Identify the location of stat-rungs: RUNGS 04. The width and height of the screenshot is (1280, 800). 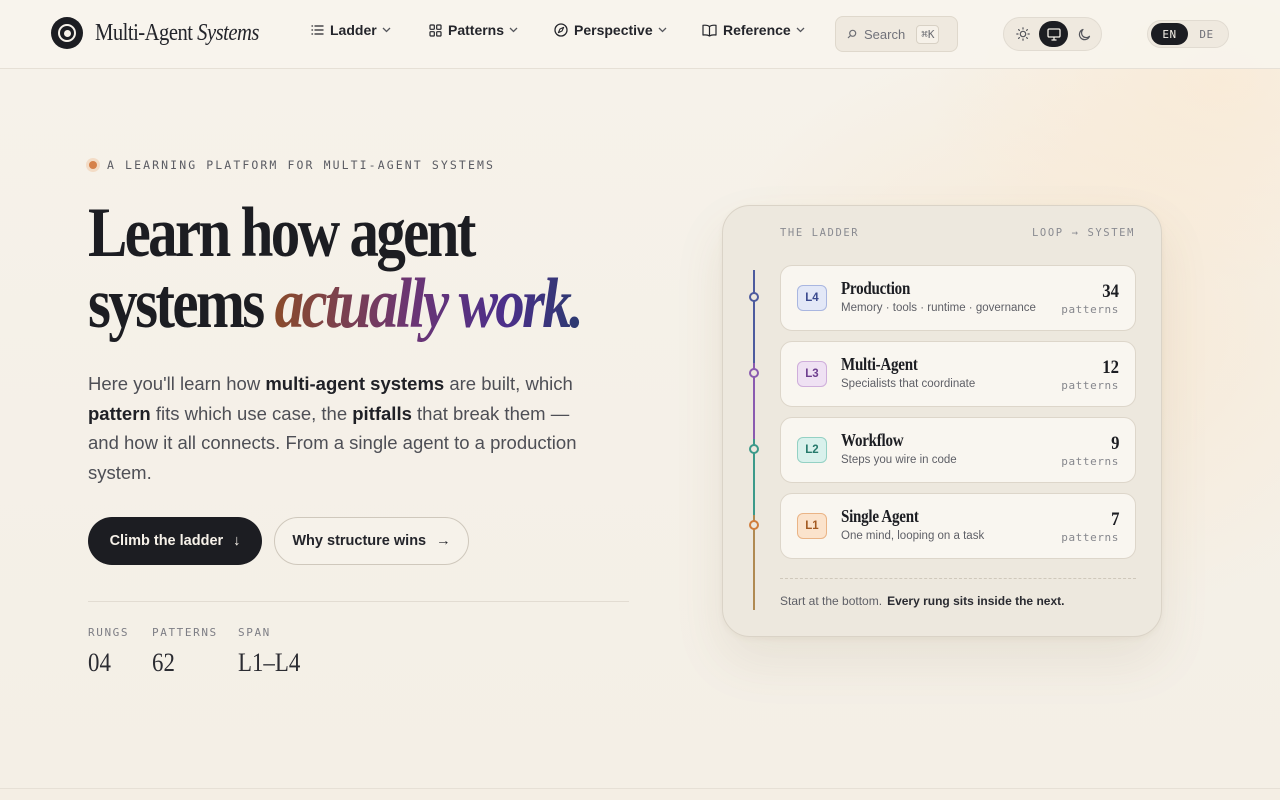
(108, 652).